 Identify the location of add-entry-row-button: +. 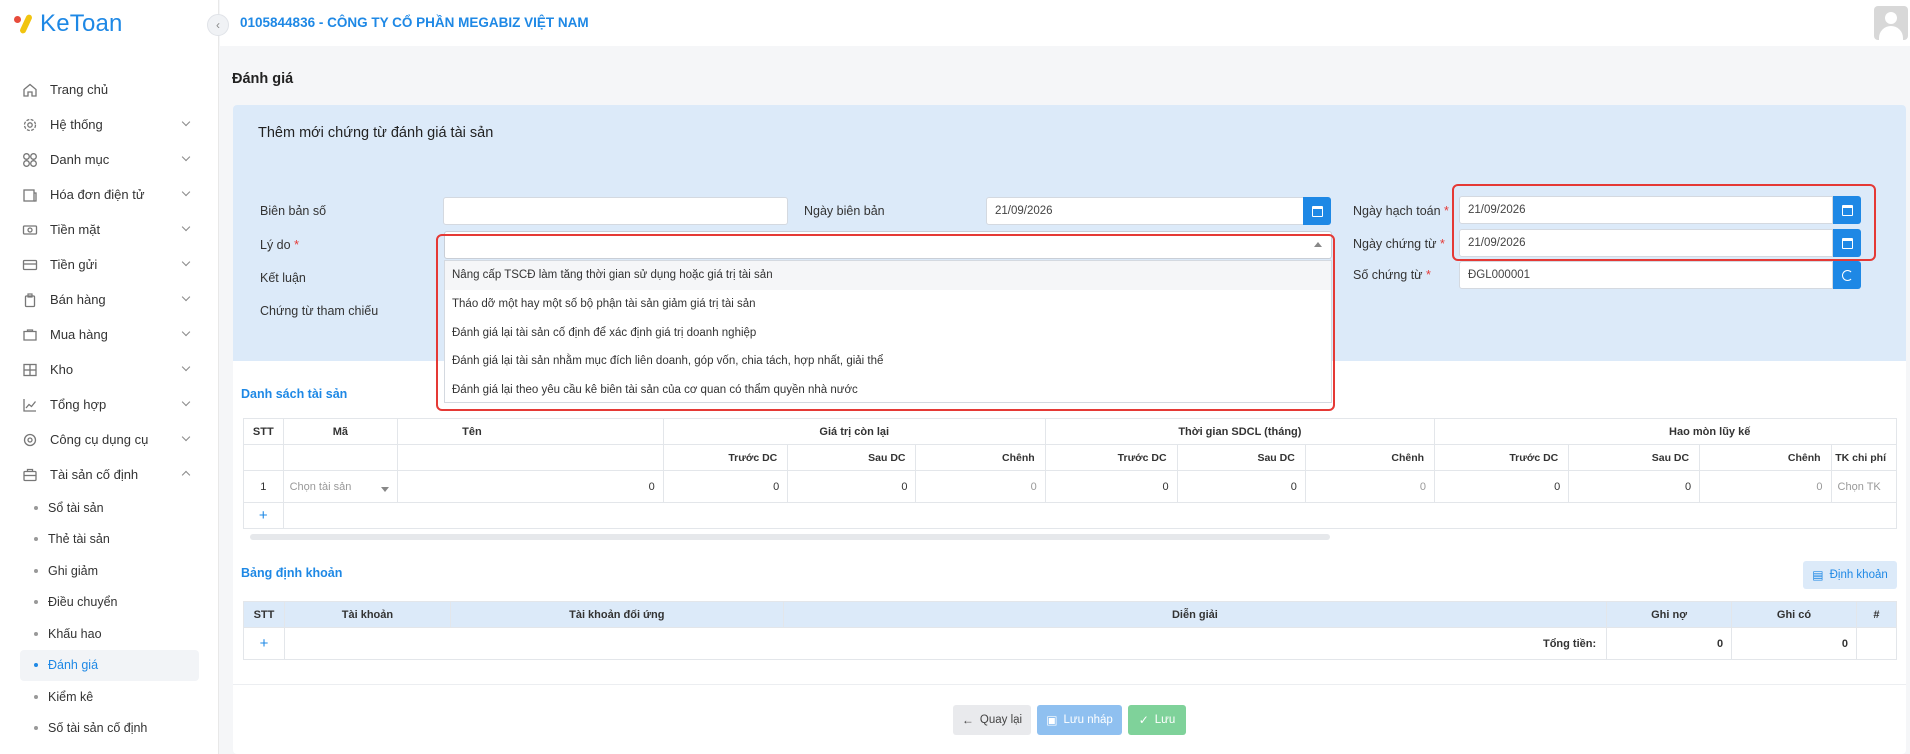
(264, 643).